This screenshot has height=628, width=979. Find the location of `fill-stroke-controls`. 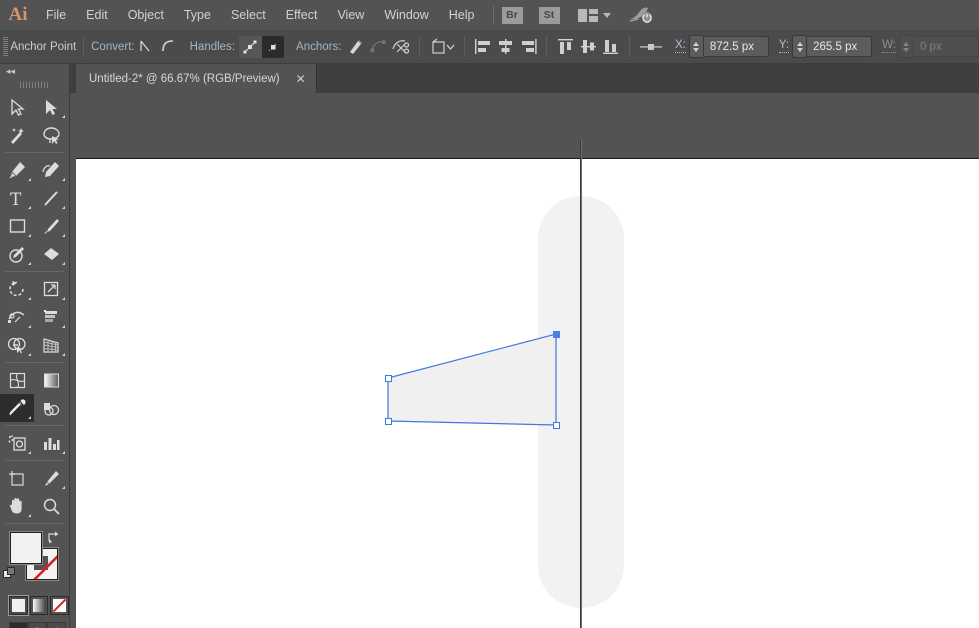

fill-stroke-controls is located at coordinates (34, 561).